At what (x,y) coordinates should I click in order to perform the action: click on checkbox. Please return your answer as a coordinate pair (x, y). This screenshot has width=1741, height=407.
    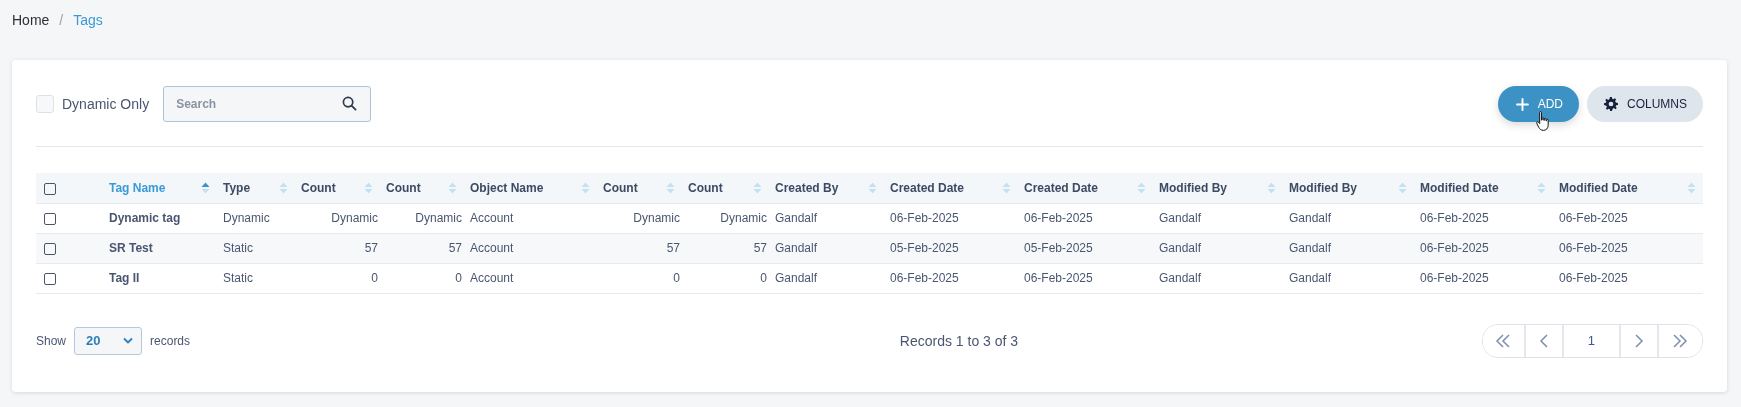
    Looking at the image, I should click on (45, 104).